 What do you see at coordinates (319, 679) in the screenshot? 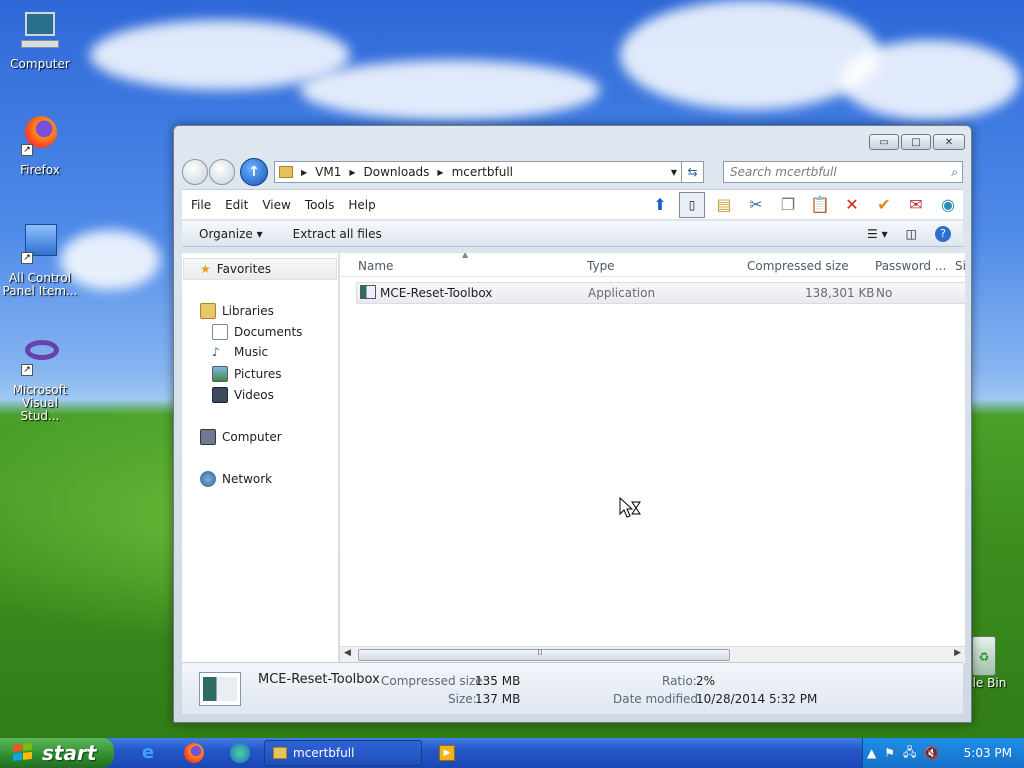
I see `details-file-name: MCE-Reset-Toolbox` at bounding box center [319, 679].